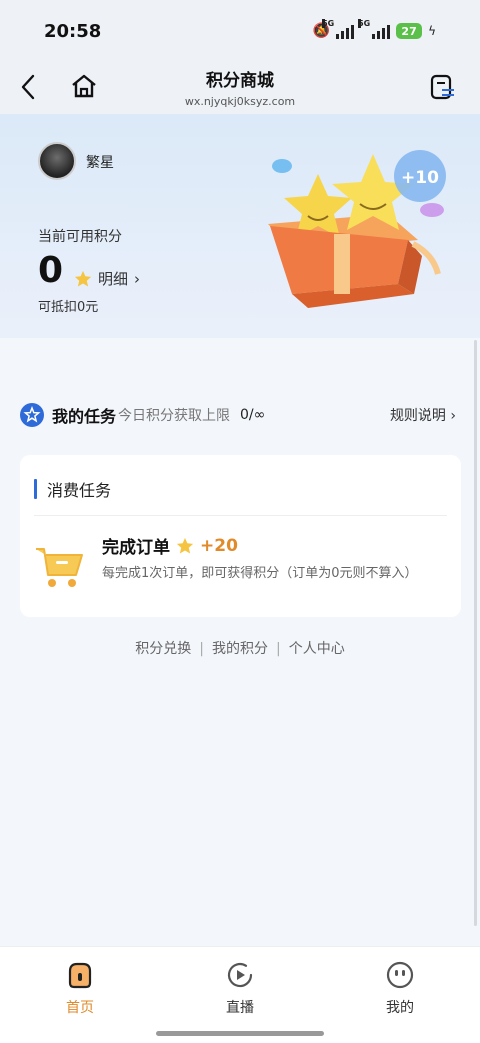  I want to click on footer-link-my-points: 我的积分, so click(240, 649).